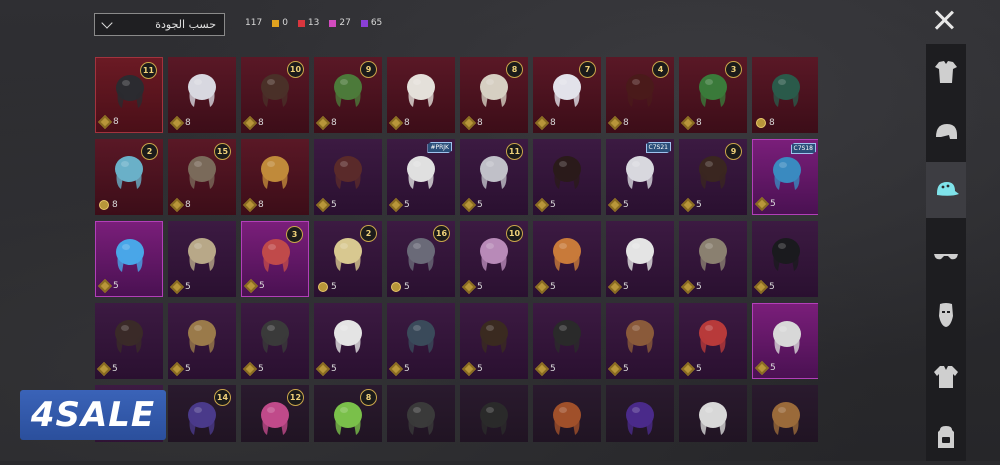 The image size is (1000, 465). Describe the element at coordinates (946, 72) in the screenshot. I see `tab-outfit` at that location.